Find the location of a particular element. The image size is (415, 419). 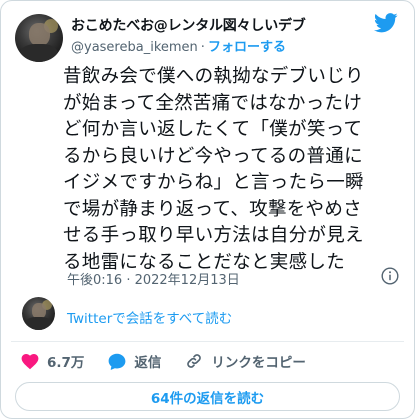

heart-icon is located at coordinates (30, 361).